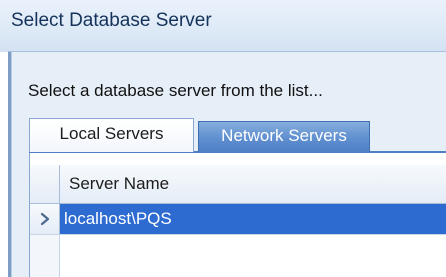 This screenshot has width=446, height=277. I want to click on tab-network-servers: Network Servers, so click(284, 136).